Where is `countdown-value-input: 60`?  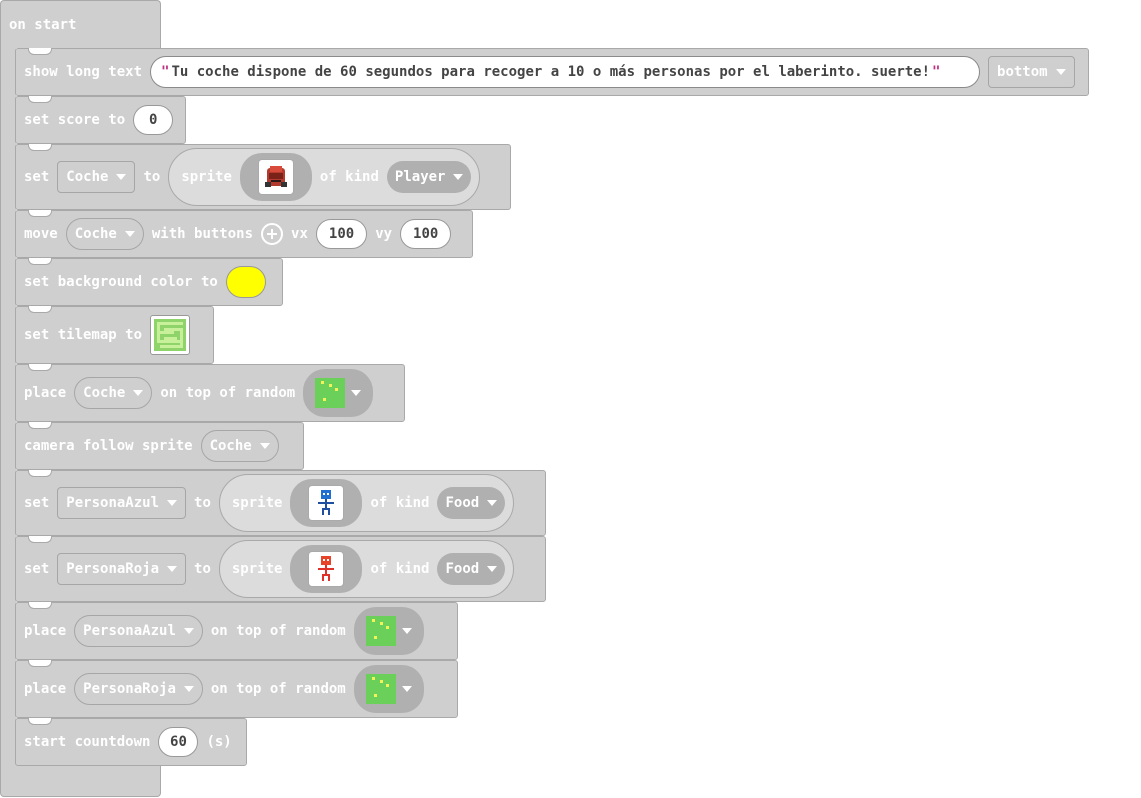 countdown-value-input: 60 is located at coordinates (178, 742).